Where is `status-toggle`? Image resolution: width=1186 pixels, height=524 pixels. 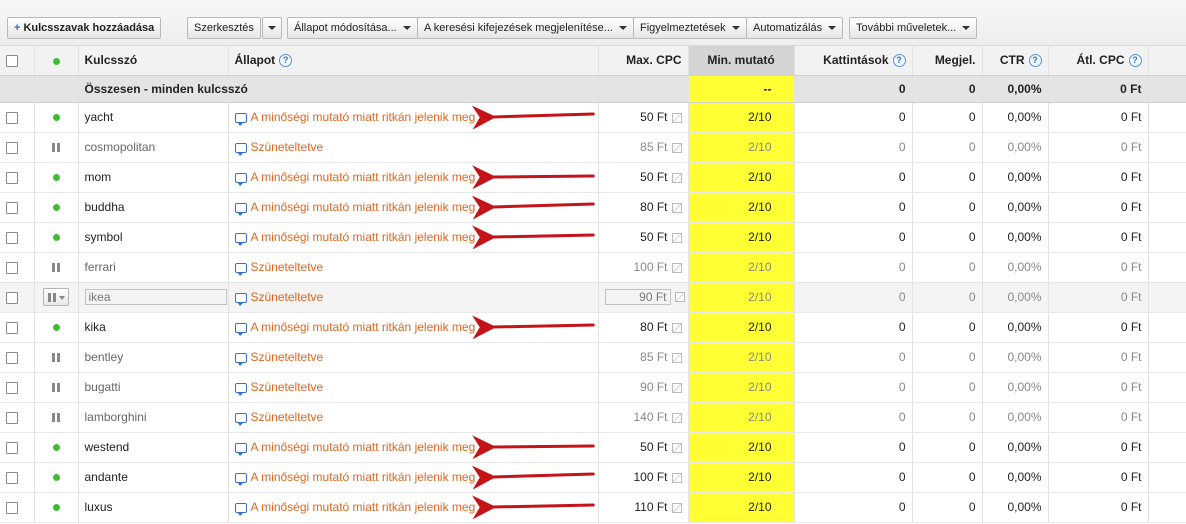
status-toggle is located at coordinates (56, 297).